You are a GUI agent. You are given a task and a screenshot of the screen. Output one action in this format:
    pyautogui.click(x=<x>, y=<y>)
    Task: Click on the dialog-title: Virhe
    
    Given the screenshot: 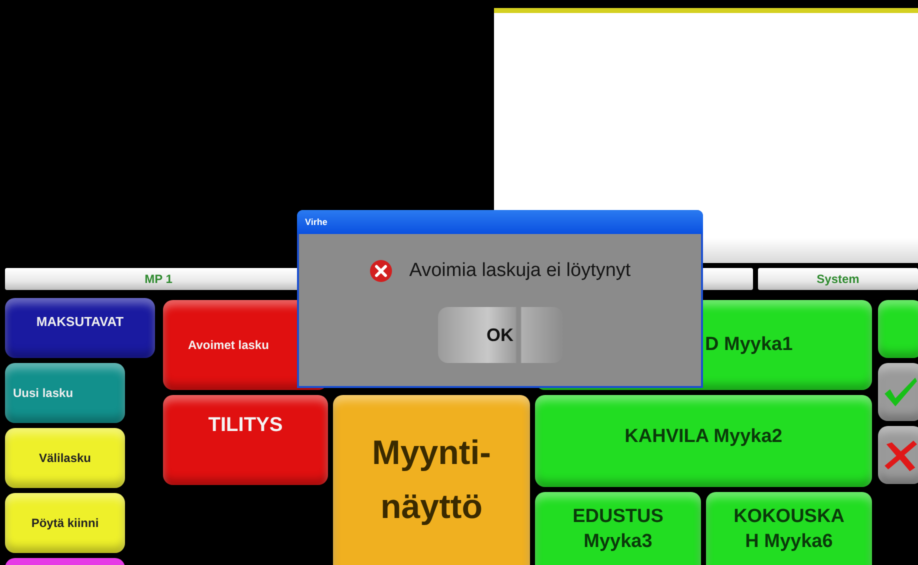 What is the action you would take?
    pyautogui.click(x=500, y=222)
    